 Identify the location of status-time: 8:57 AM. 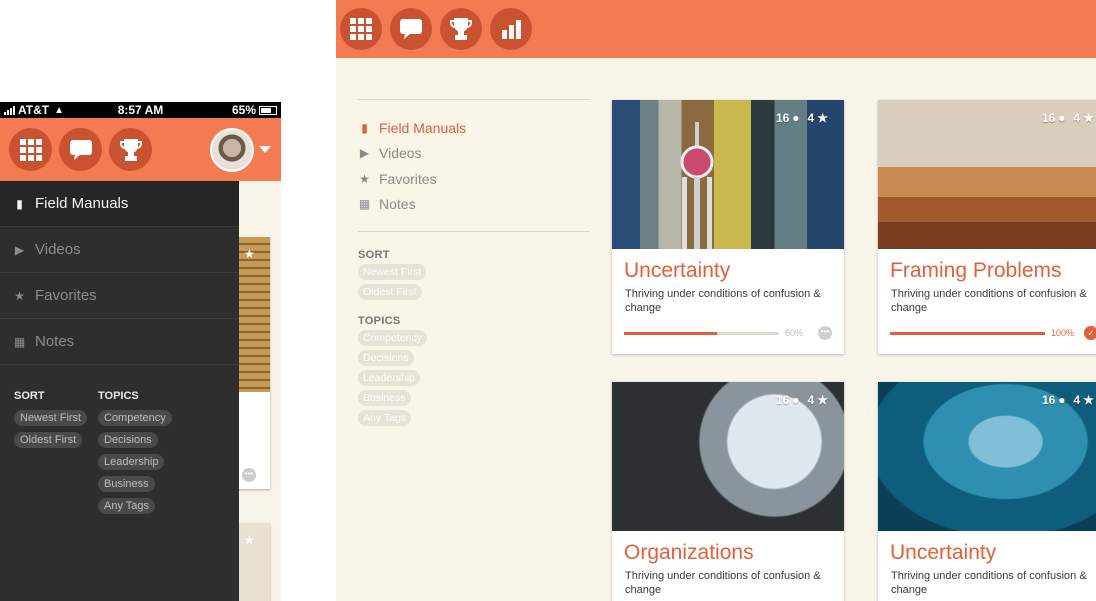
(140, 110).